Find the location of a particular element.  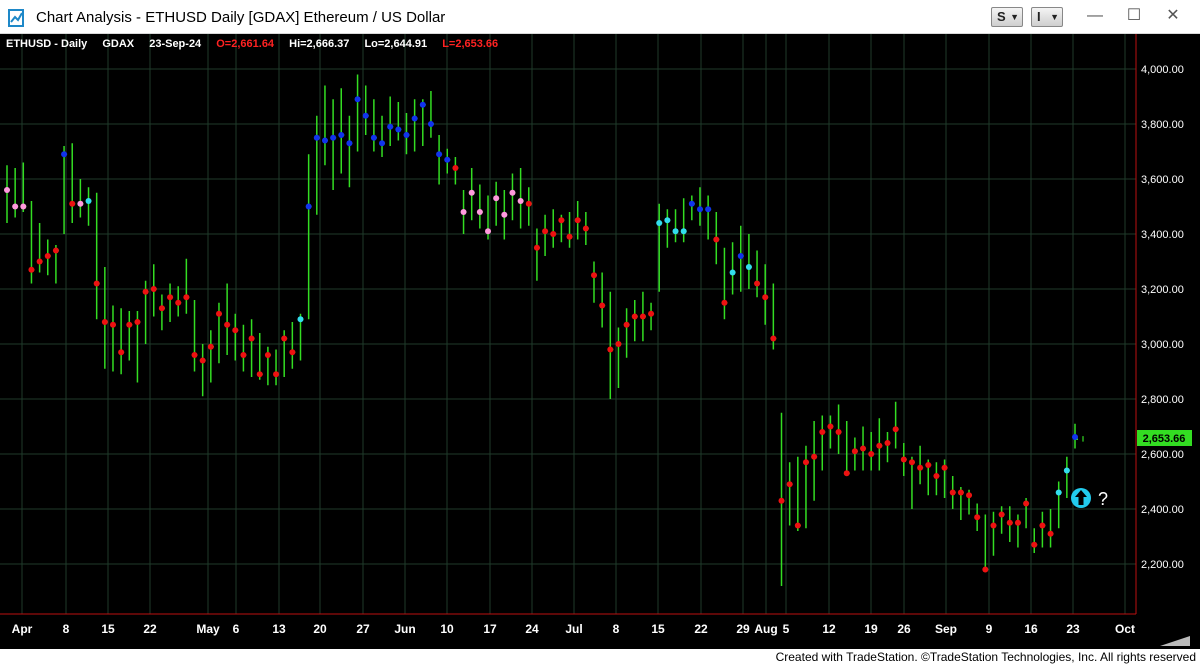

time-tick-label: Jun is located at coordinates (404, 629).